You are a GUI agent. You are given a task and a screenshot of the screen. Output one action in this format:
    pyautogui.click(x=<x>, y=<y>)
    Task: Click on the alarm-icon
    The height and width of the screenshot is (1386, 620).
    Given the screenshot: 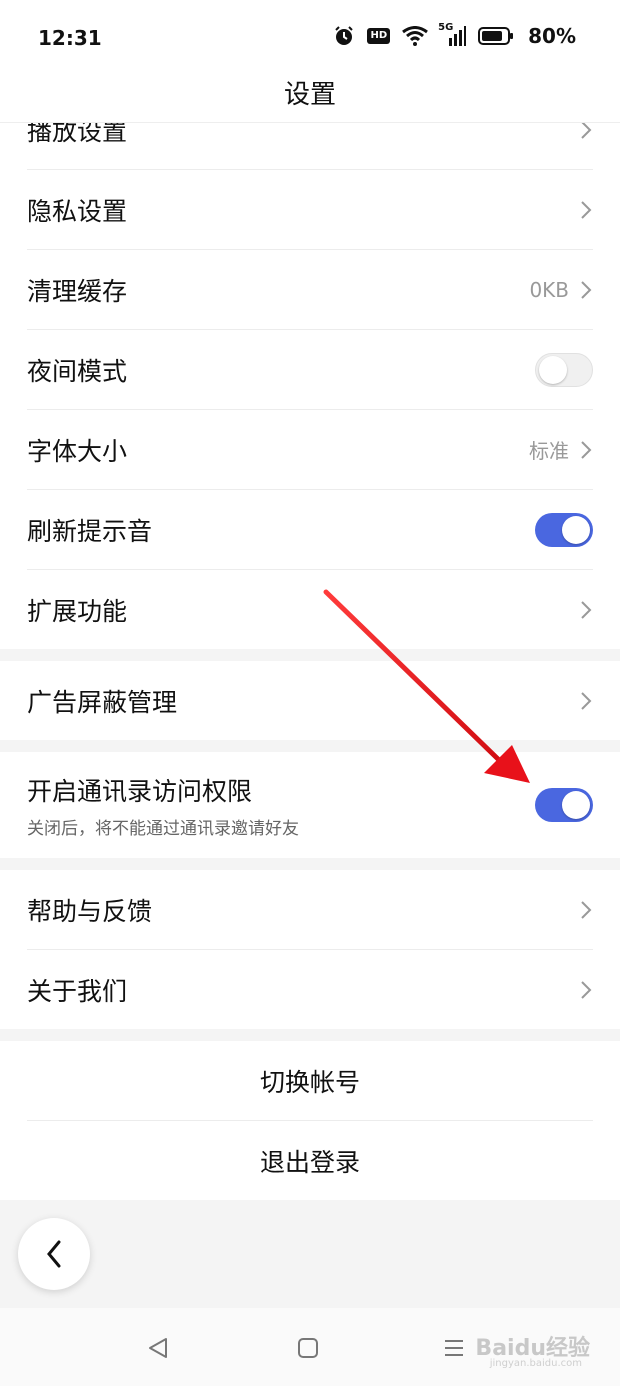 What is the action you would take?
    pyautogui.click(x=344, y=35)
    